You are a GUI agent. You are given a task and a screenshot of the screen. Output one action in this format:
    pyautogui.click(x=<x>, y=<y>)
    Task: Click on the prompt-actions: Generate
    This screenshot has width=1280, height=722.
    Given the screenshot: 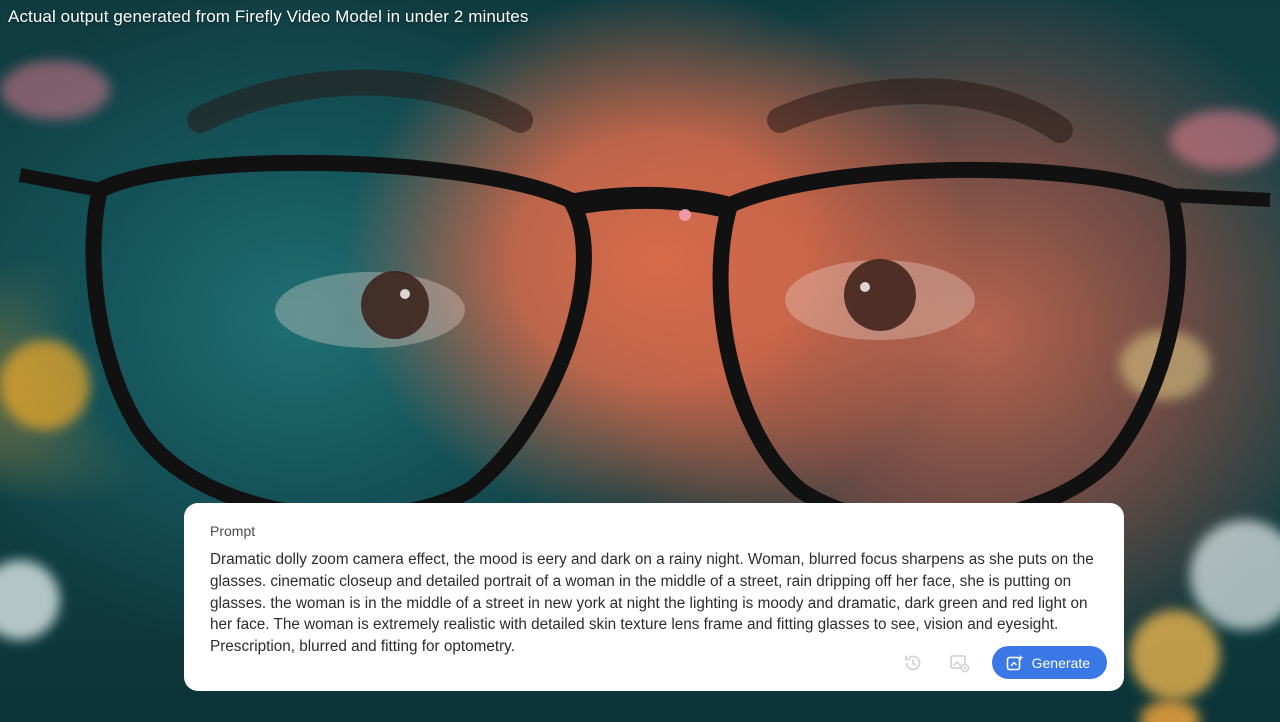 What is the action you would take?
    pyautogui.click(x=1003, y=662)
    